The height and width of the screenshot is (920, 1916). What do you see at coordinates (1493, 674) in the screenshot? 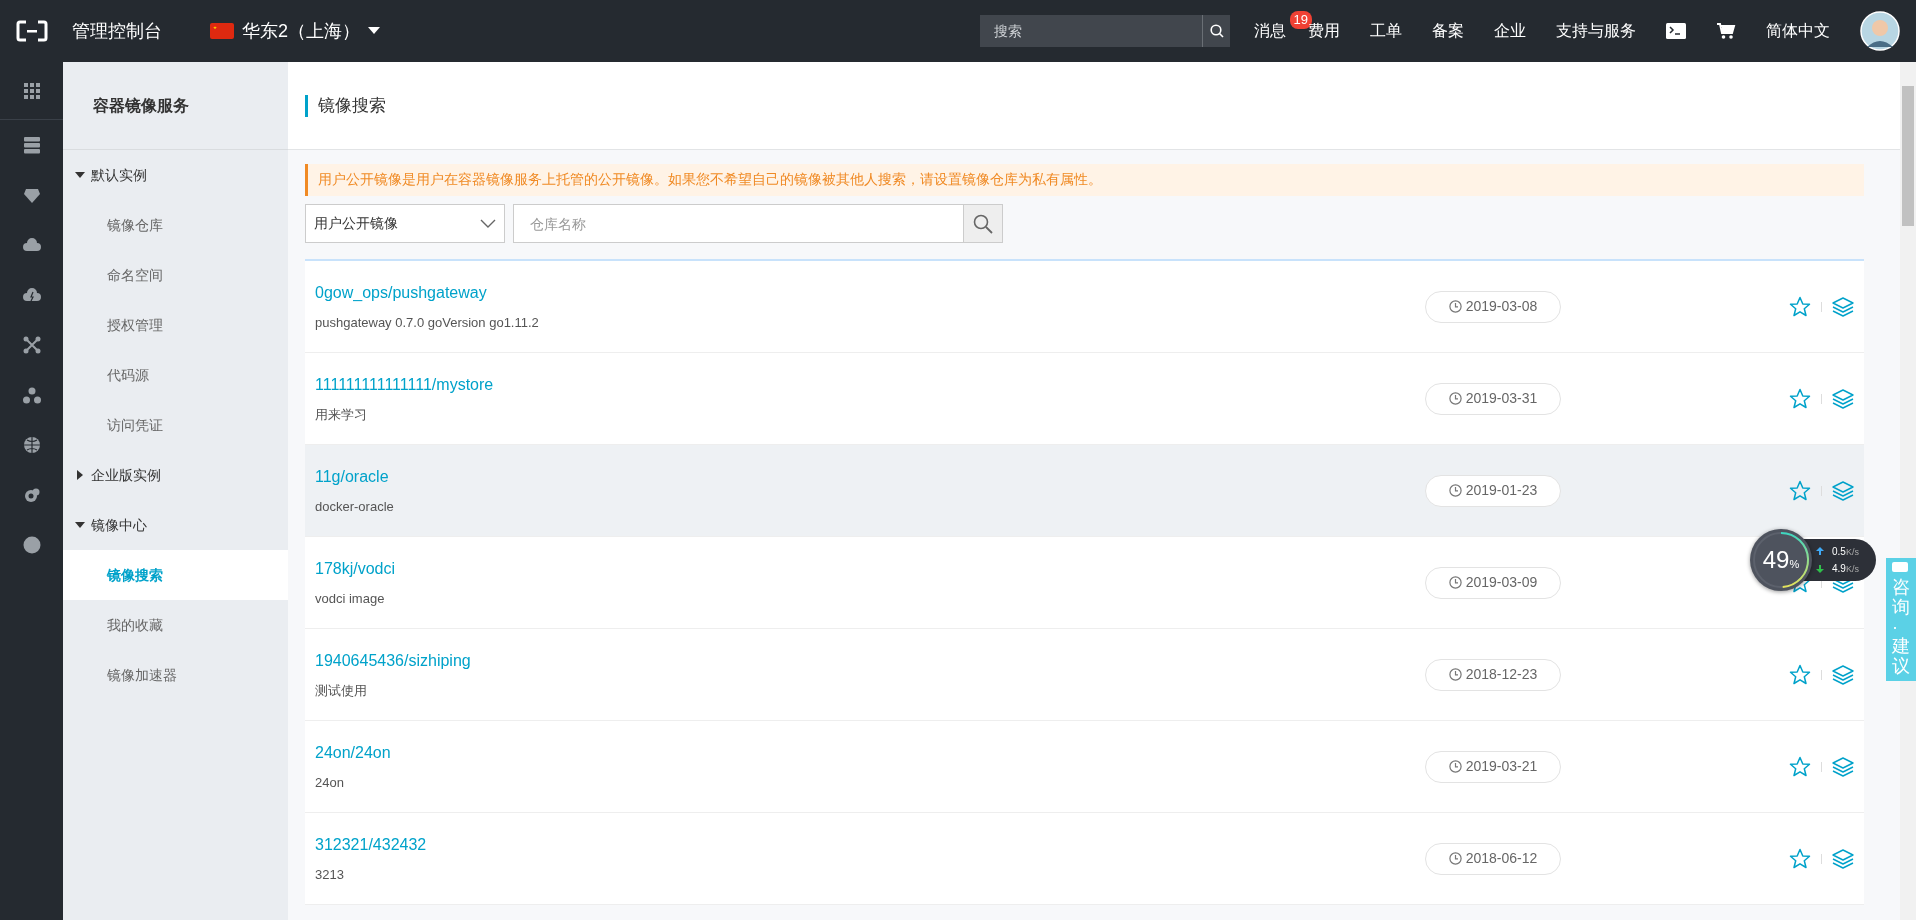
I see `date-tag: 2018-12-23` at bounding box center [1493, 674].